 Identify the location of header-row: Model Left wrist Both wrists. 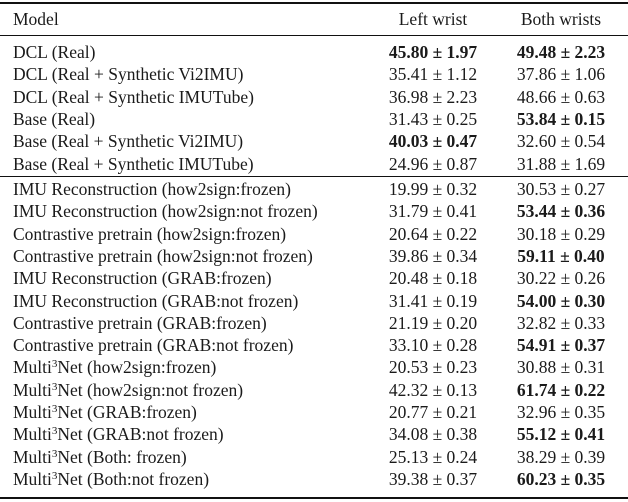
(314, 19).